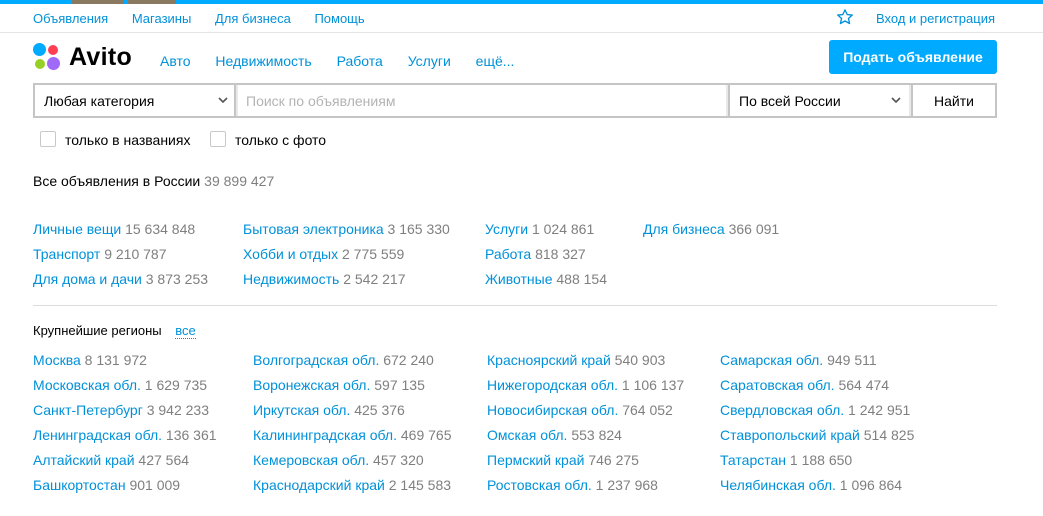 The image size is (1043, 516). Describe the element at coordinates (84, 460) in the screenshot. I see `region-item-link: Алтайский край` at that location.